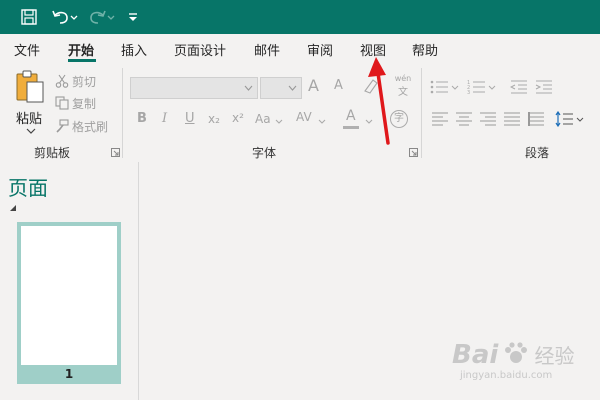 The height and width of the screenshot is (400, 600). What do you see at coordinates (248, 88) in the screenshot?
I see `font-name-dropdown-icon` at bounding box center [248, 88].